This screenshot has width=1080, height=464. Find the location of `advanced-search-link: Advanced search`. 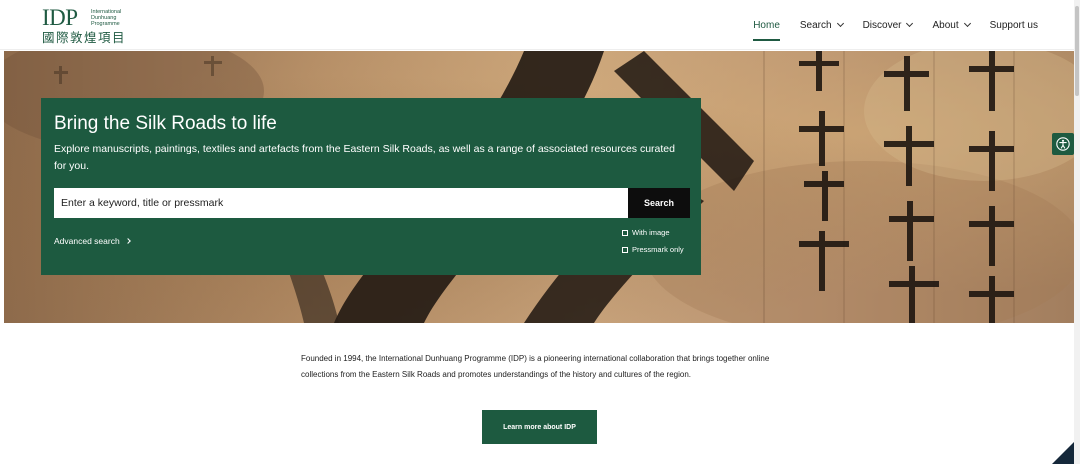

advanced-search-link: Advanced search is located at coordinates (92, 241).